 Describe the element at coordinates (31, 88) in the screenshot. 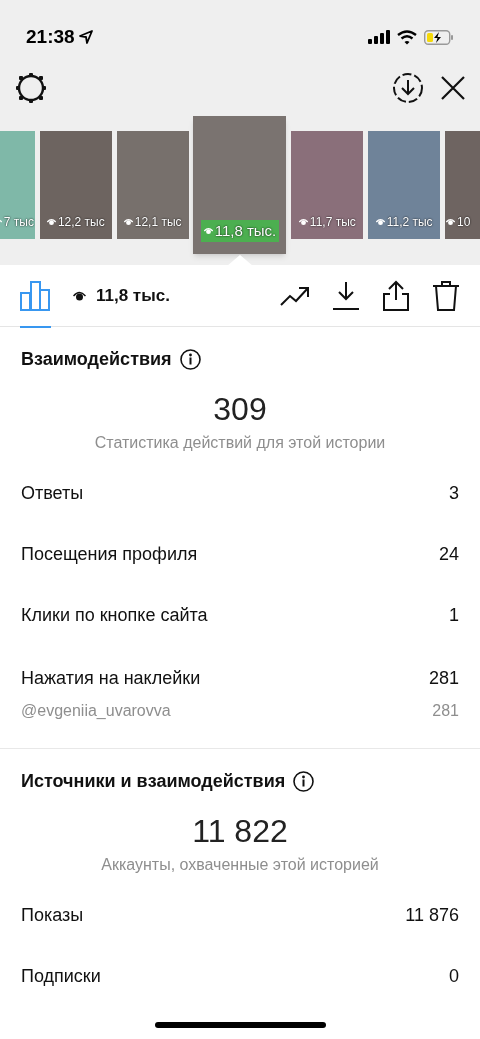

I see `settings-icon` at that location.